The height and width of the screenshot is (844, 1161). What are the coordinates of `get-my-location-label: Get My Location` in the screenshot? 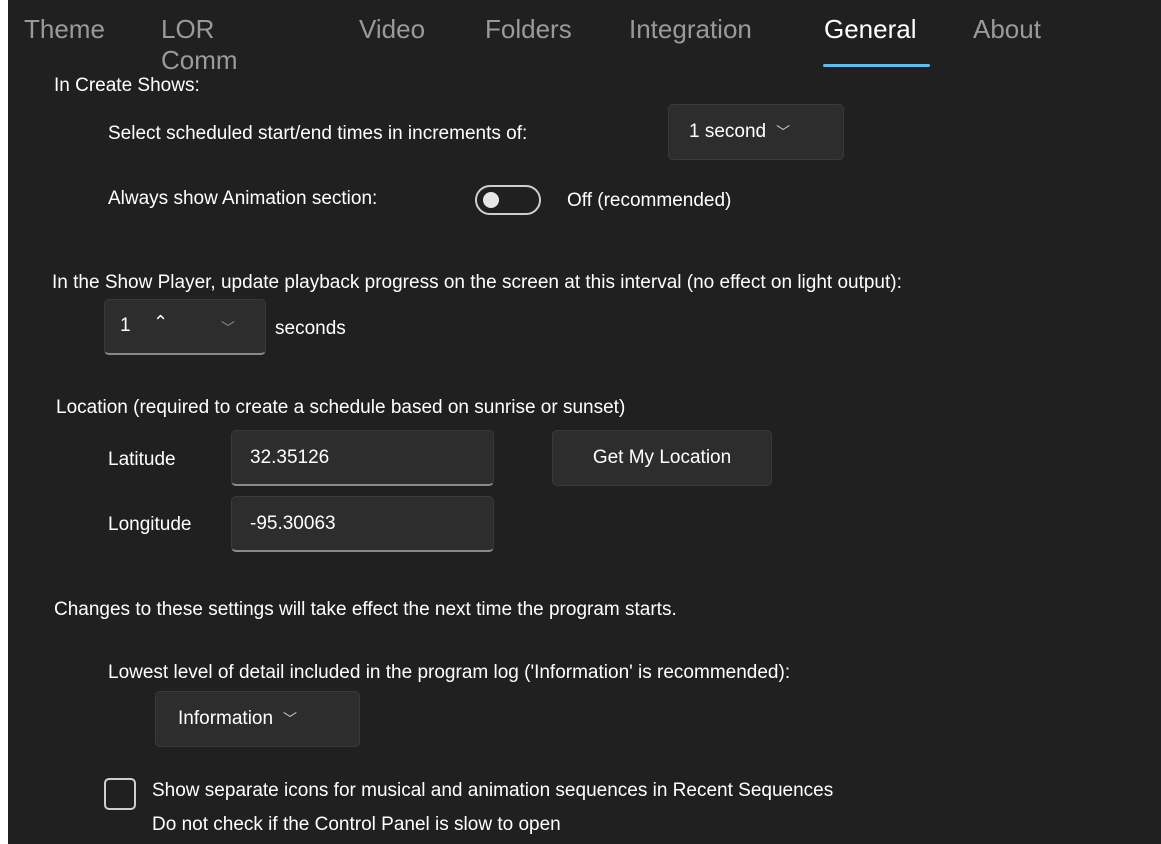 It's located at (662, 457).